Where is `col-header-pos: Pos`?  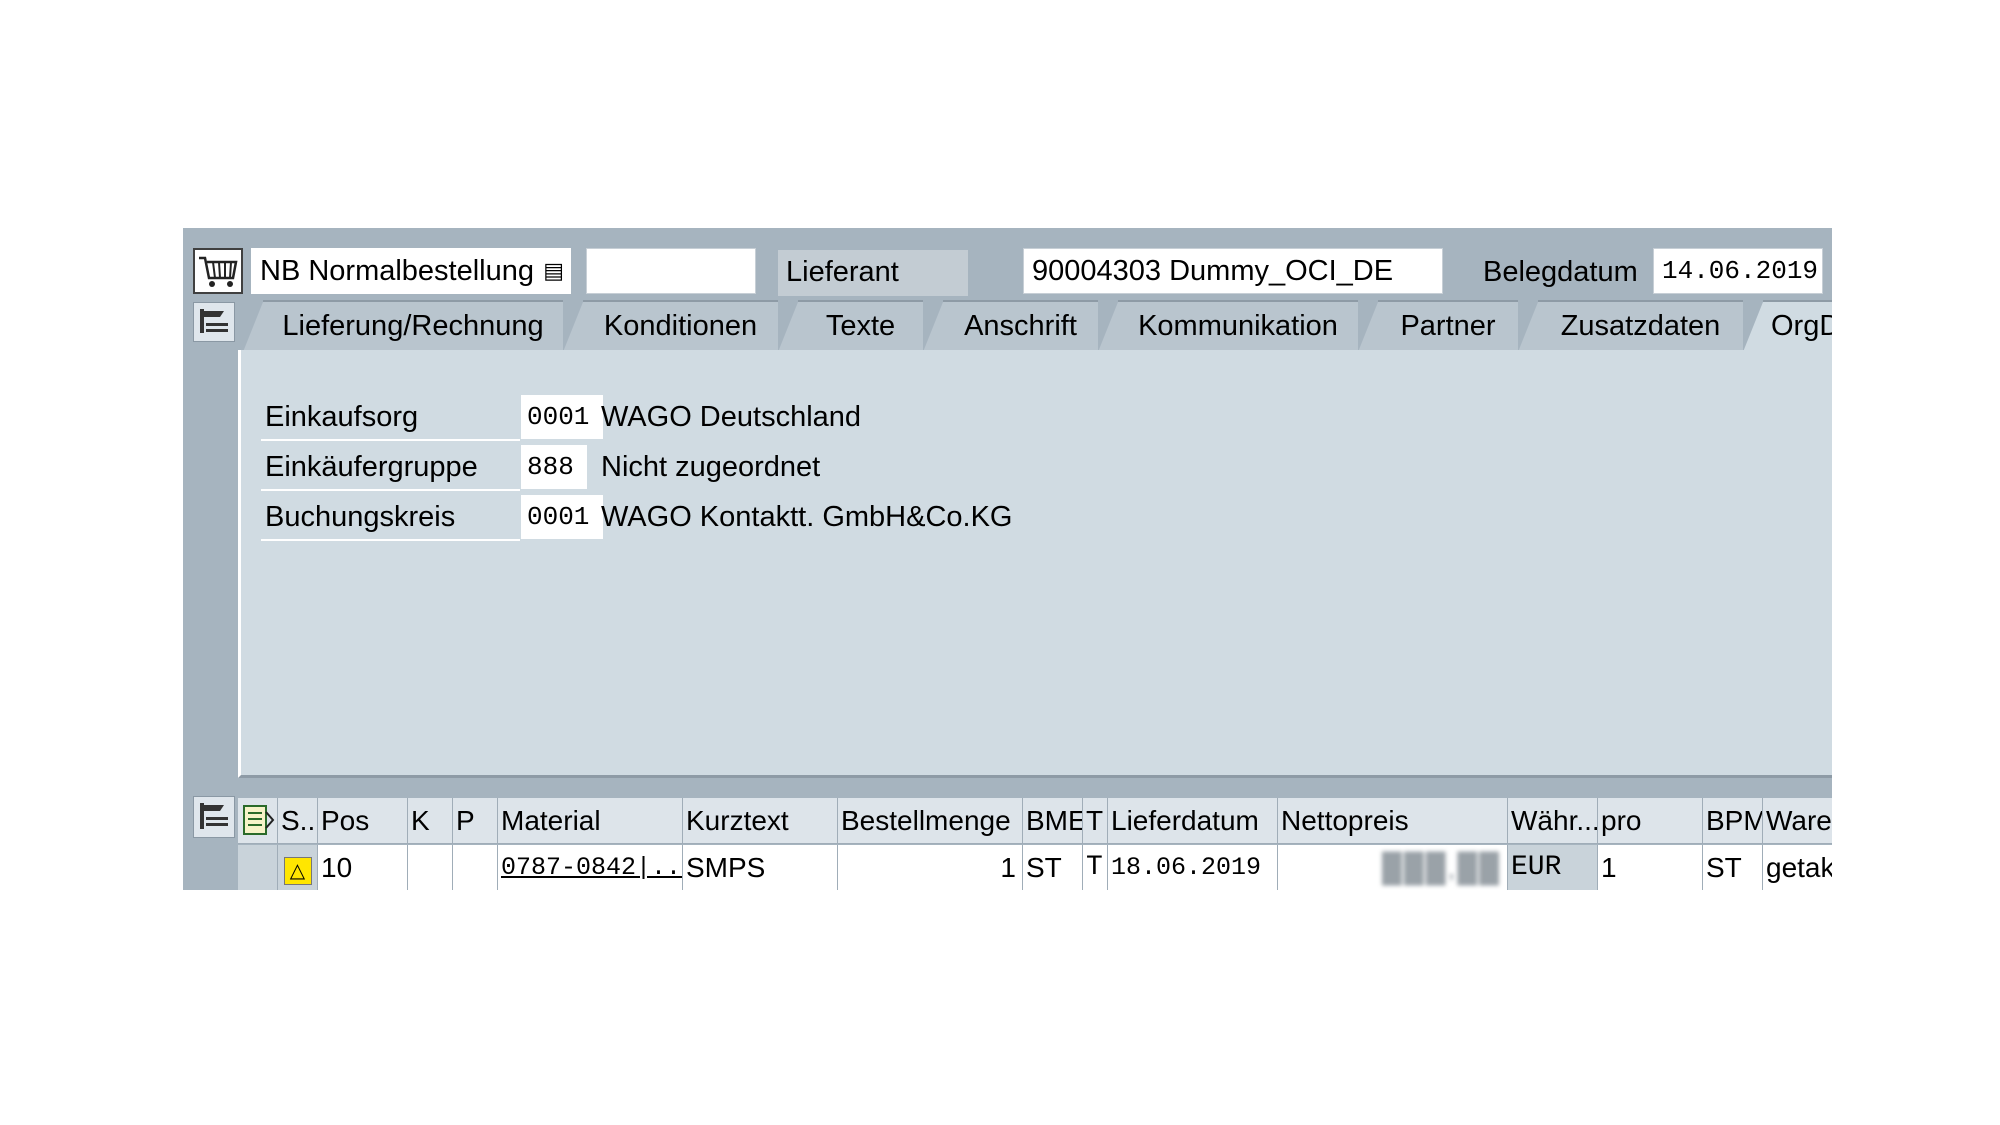
col-header-pos: Pos is located at coordinates (363, 821).